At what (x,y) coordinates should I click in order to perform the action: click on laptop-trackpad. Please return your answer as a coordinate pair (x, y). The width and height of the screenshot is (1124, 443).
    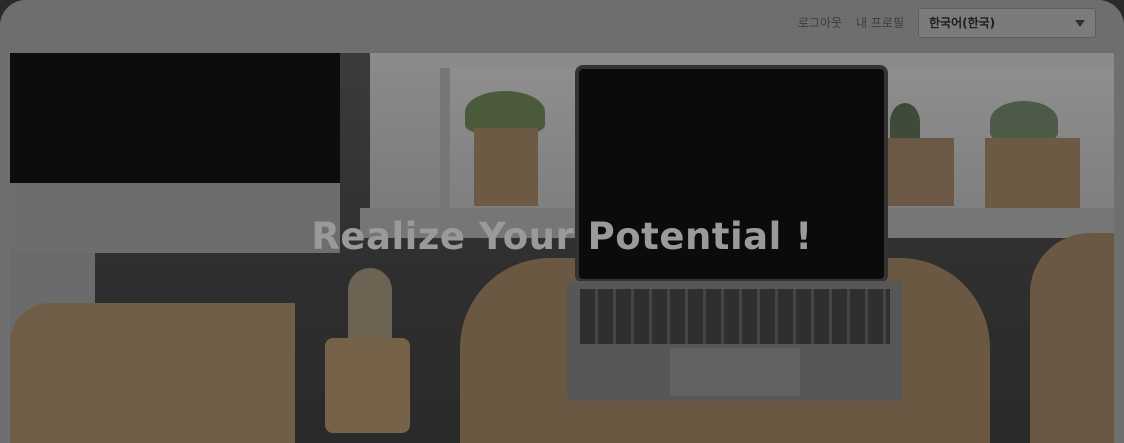
    Looking at the image, I should click on (735, 372).